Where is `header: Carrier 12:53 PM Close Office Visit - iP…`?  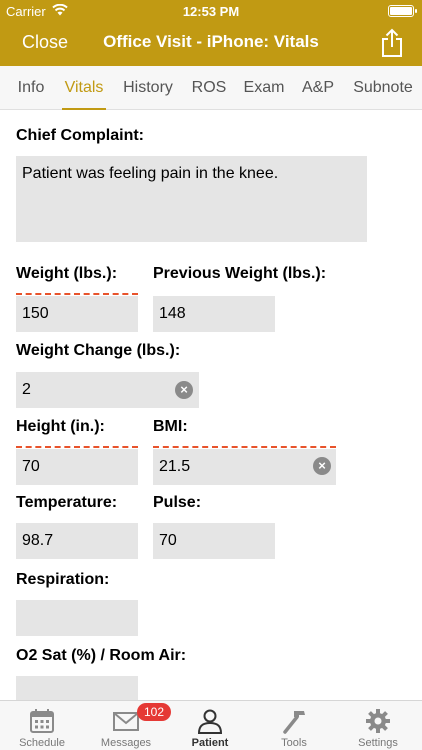
header: Carrier 12:53 PM Close Office Visit - iP… is located at coordinates (211, 33).